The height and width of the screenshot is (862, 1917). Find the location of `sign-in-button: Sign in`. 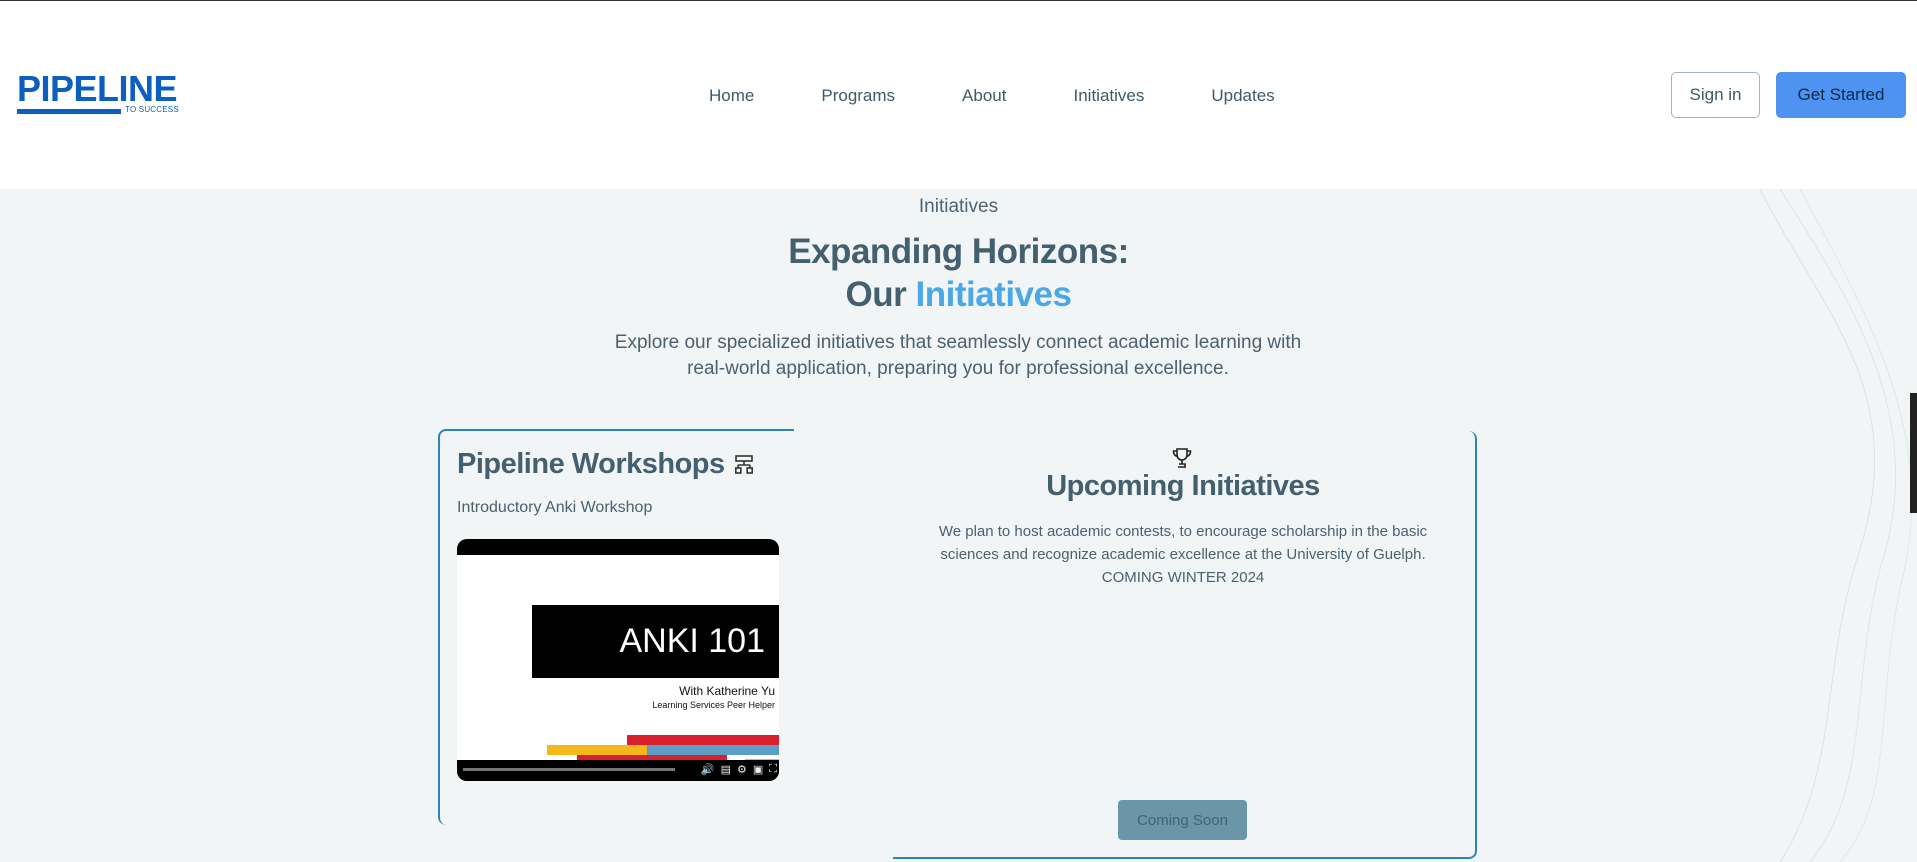

sign-in-button: Sign in is located at coordinates (1715, 95).